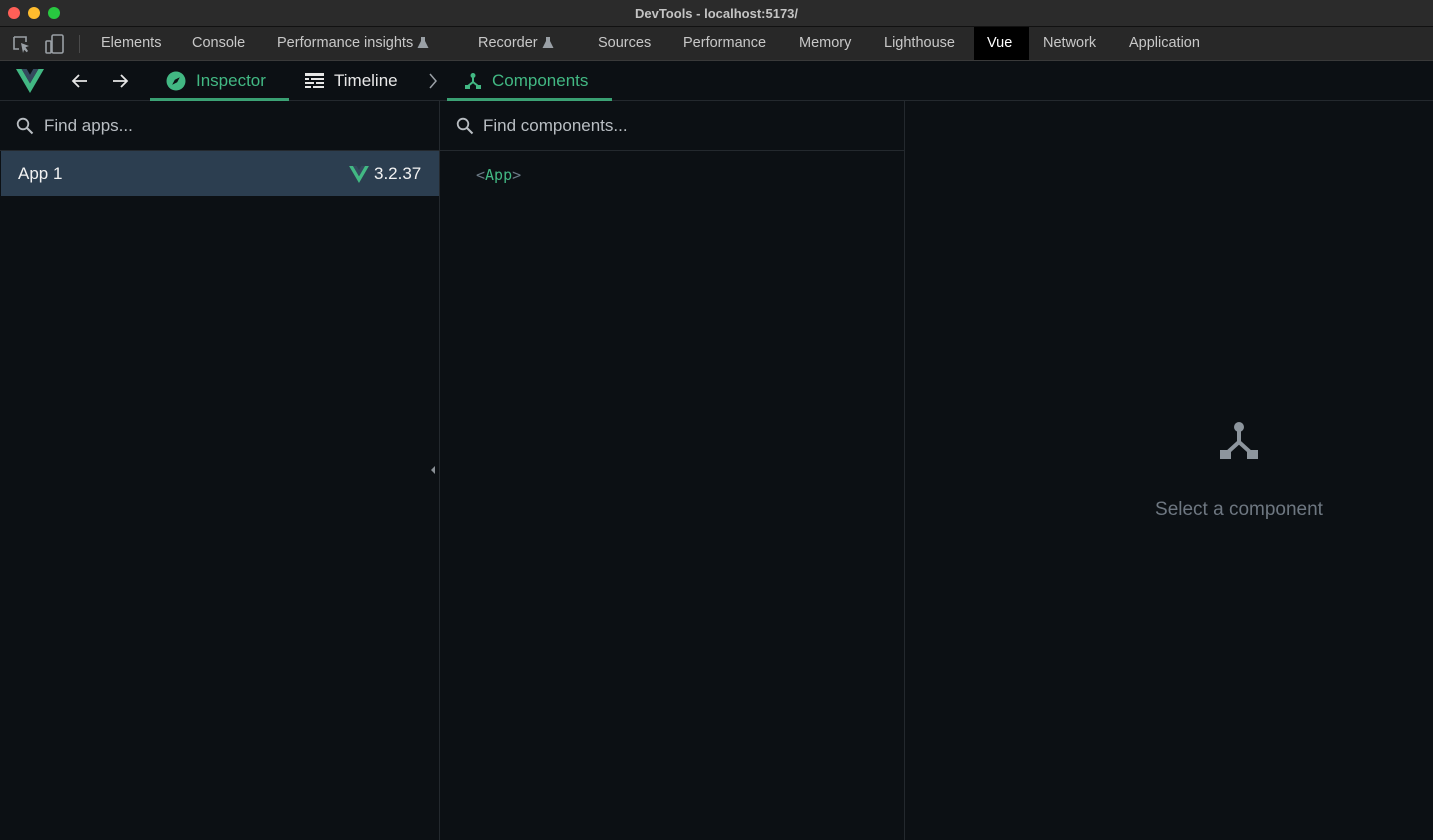  I want to click on tab-performance-insights-label: Performance insights, so click(345, 43).